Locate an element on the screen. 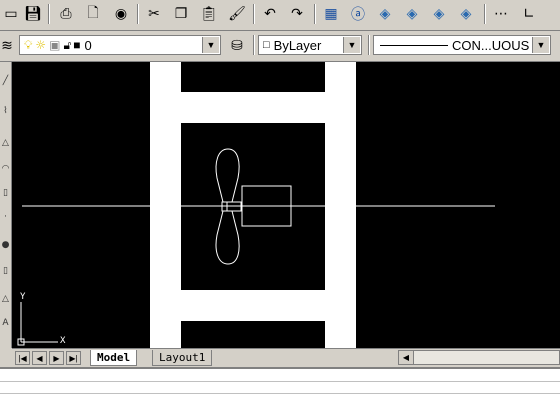  last-tab-icon: ▶| is located at coordinates (73, 358).